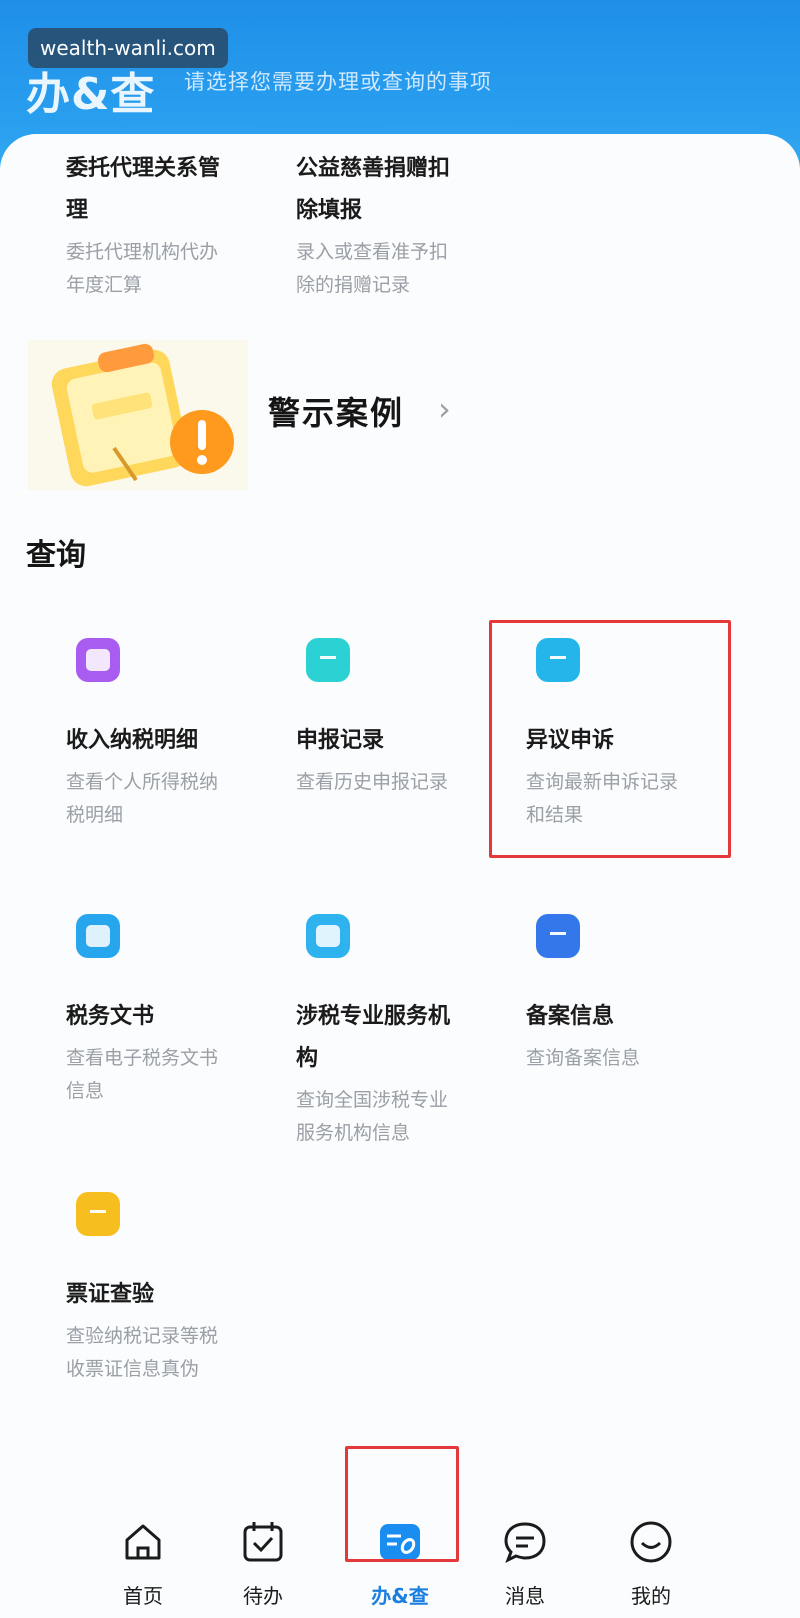 This screenshot has width=800, height=1618. I want to click on tile-desc: 委托代理机构代办 年度汇算, so click(176, 269).